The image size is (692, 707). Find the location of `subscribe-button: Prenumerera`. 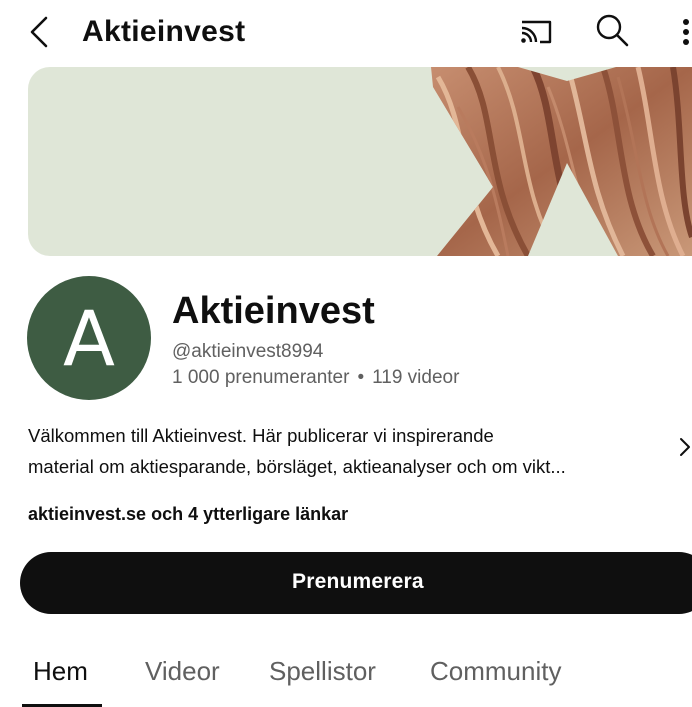

subscribe-button: Prenumerera is located at coordinates (356, 583).